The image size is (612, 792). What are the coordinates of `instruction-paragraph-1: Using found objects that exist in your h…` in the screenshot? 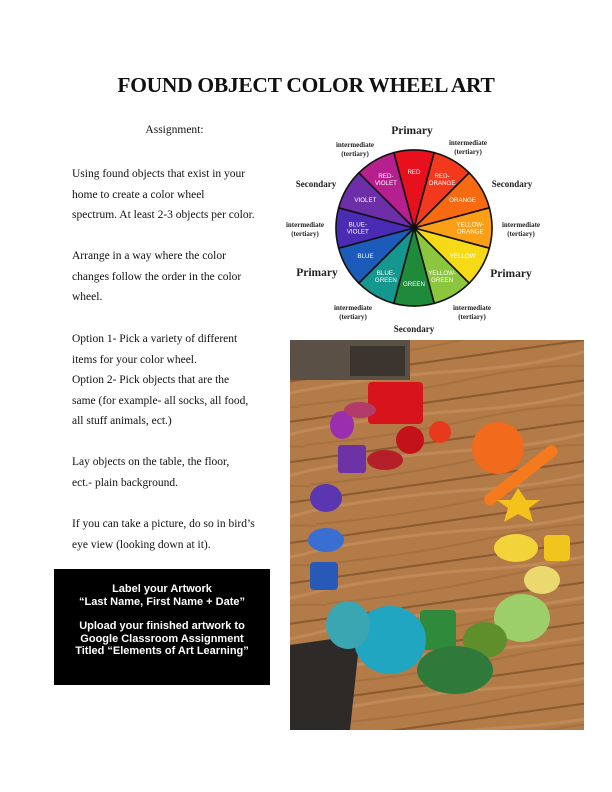 It's located at (172, 195).